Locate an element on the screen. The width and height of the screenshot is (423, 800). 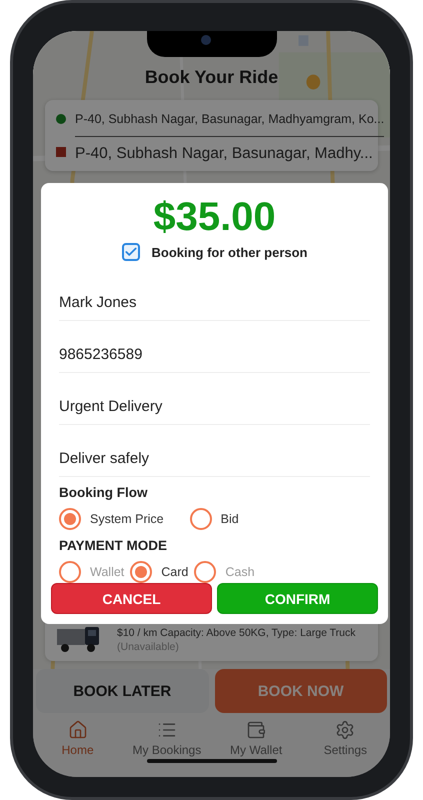
tab-item: My Wallet is located at coordinates (256, 748).